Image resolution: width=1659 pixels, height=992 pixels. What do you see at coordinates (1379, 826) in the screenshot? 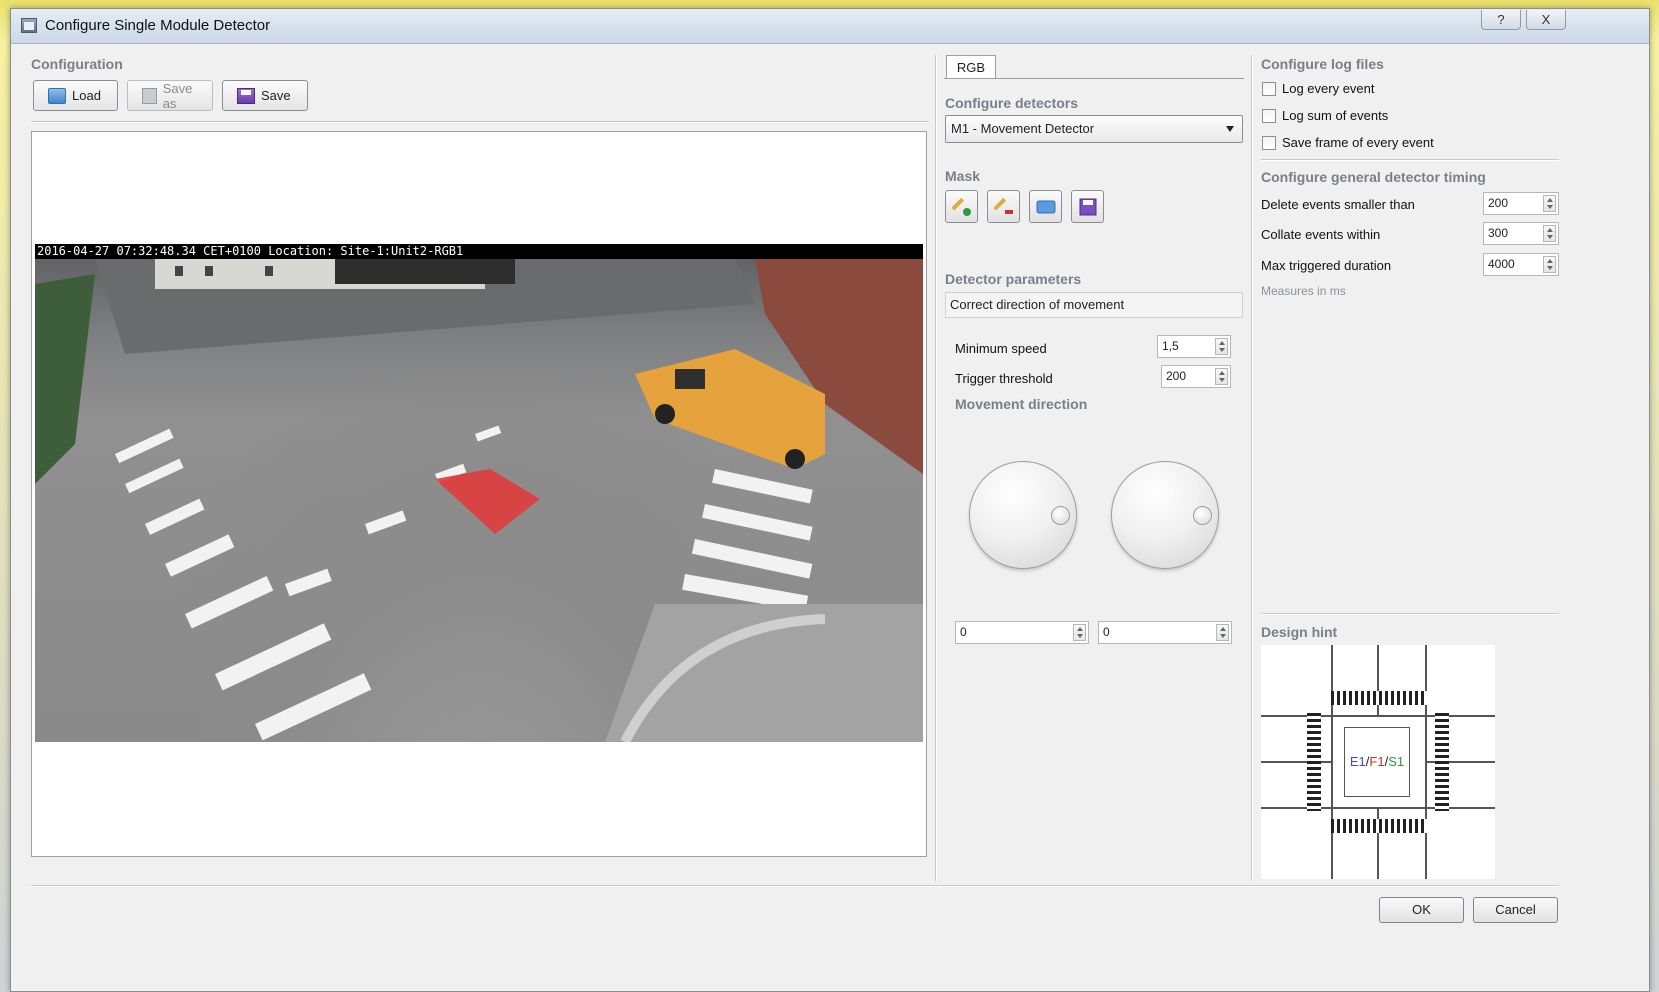
I see `crosswalk-bottom` at bounding box center [1379, 826].